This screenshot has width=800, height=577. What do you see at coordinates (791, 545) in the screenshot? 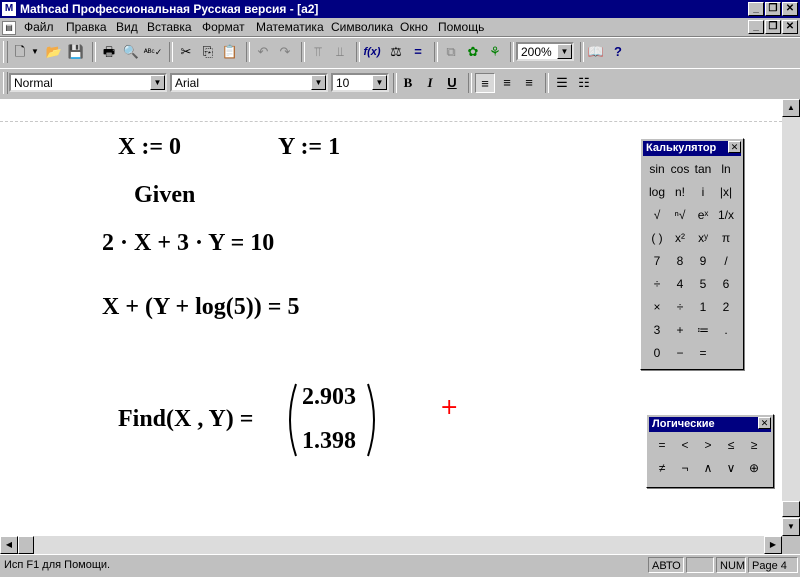
I see `size-grip` at bounding box center [791, 545].